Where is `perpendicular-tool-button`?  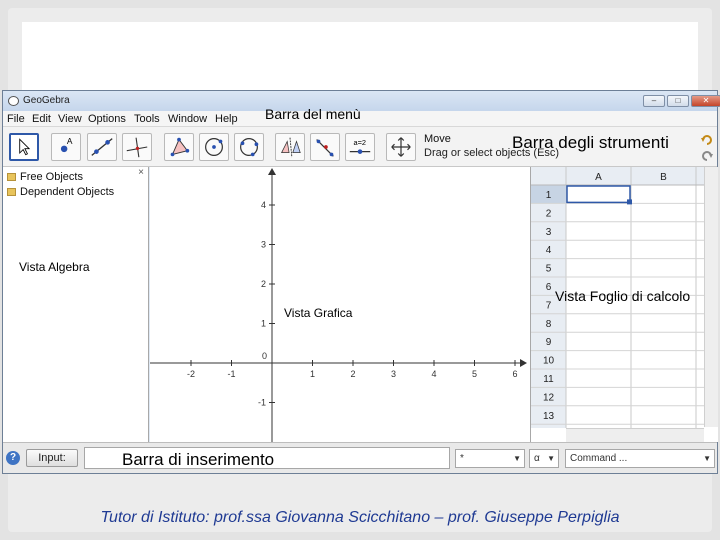
perpendicular-tool-button is located at coordinates (137, 147).